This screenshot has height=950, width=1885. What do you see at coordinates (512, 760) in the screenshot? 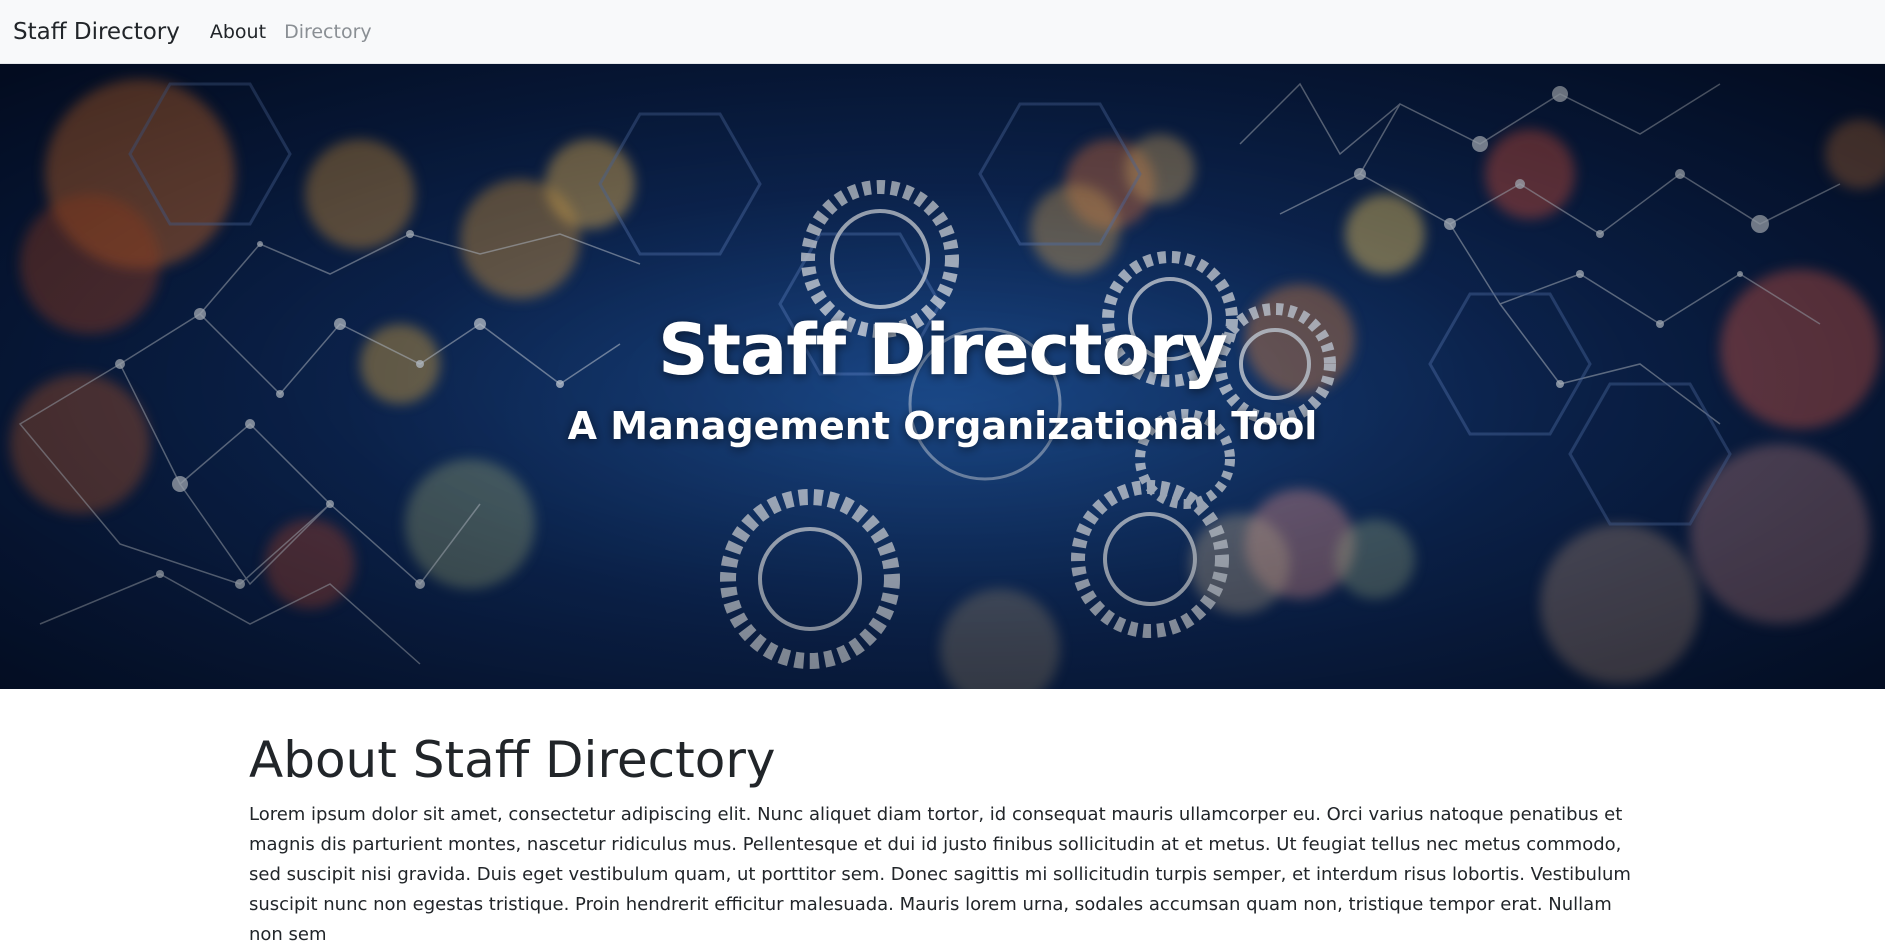
I see `about-heading: About Staff Directory` at bounding box center [512, 760].